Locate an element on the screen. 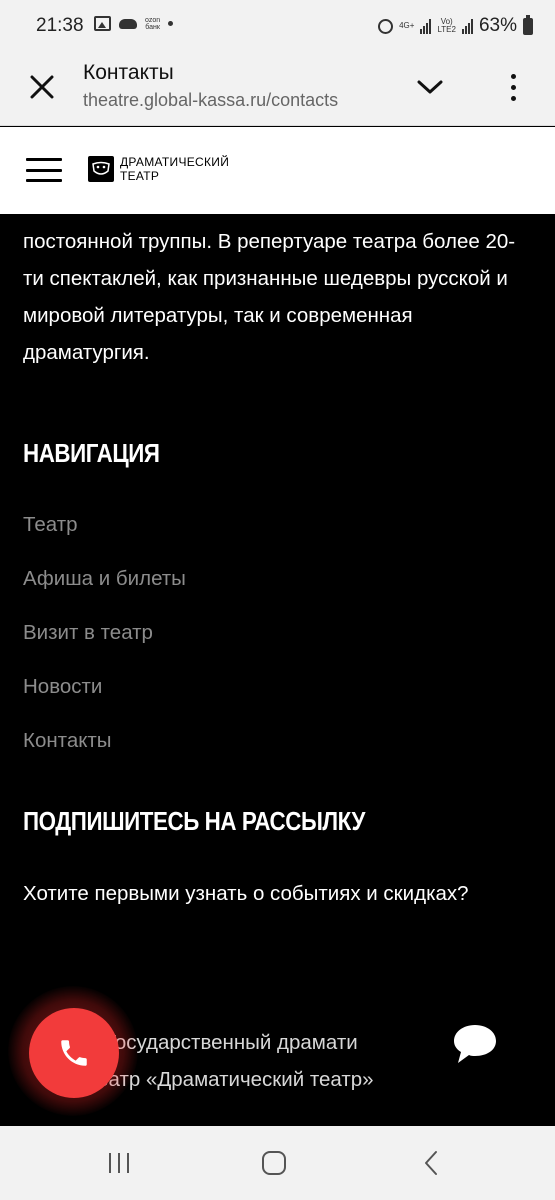 This screenshot has width=555, height=1200. recent-apps-icon is located at coordinates (119, 1163).